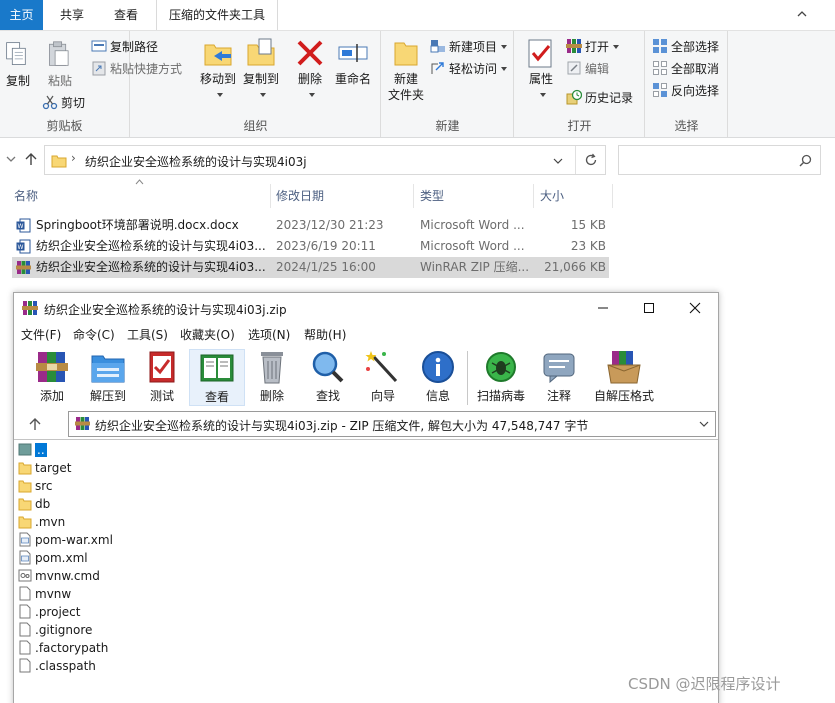 This screenshot has height=703, width=835. What do you see at coordinates (261, 52) in the screenshot?
I see `copy-to-icon` at bounding box center [261, 52].